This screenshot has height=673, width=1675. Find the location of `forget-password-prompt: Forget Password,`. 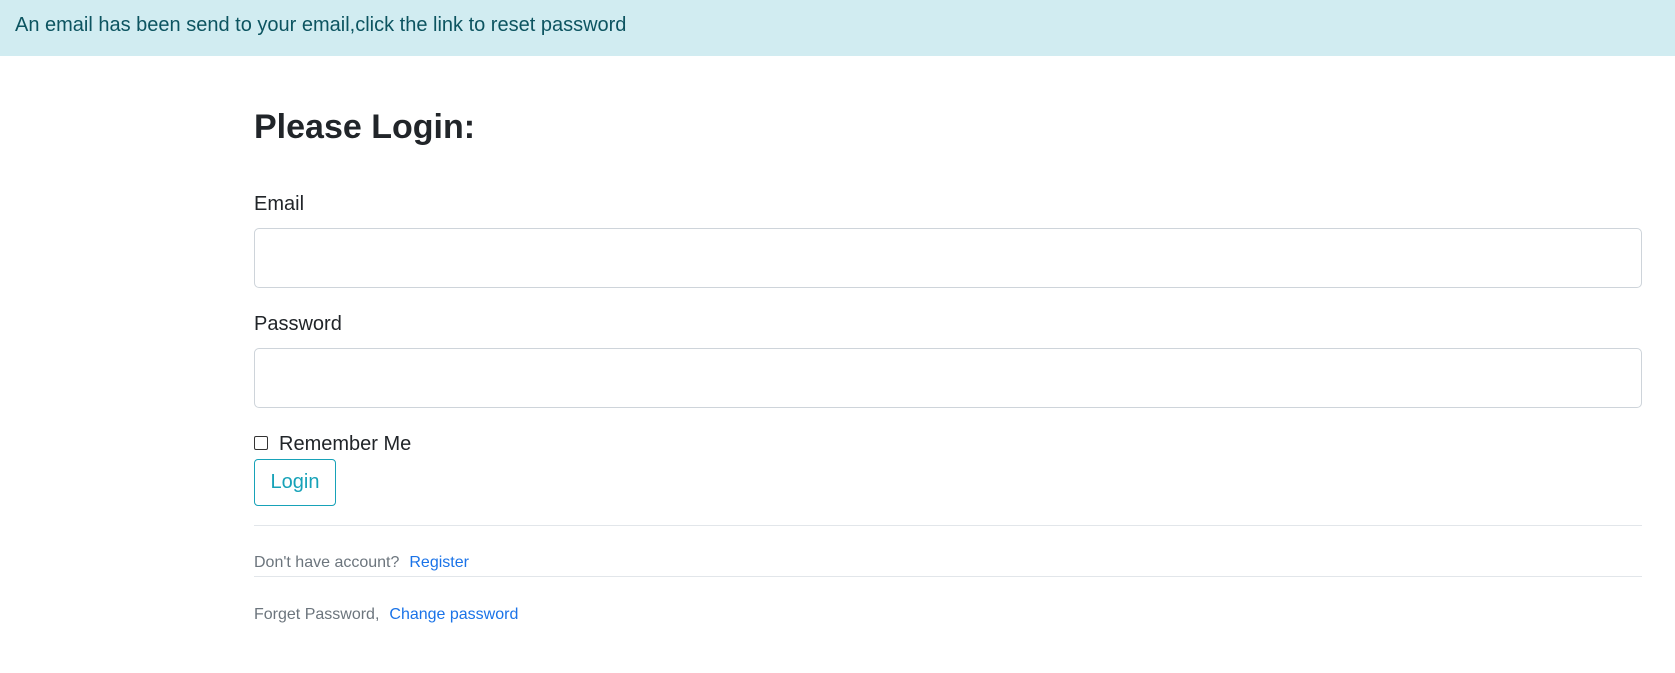

forget-password-prompt: Forget Password, is located at coordinates (317, 614).